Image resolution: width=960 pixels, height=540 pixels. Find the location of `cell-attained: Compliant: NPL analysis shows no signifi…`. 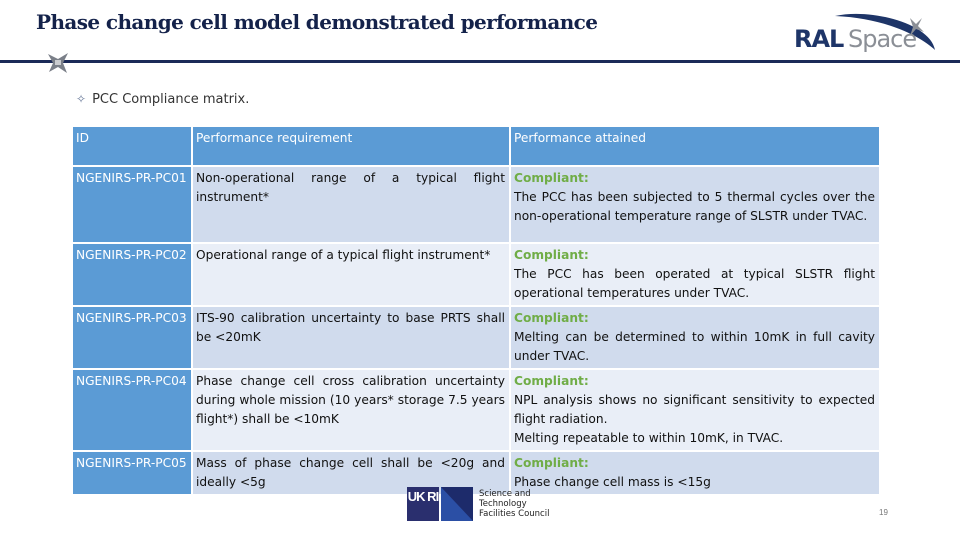

cell-attained: Compliant: NPL analysis shows no signifi… is located at coordinates (696, 411).